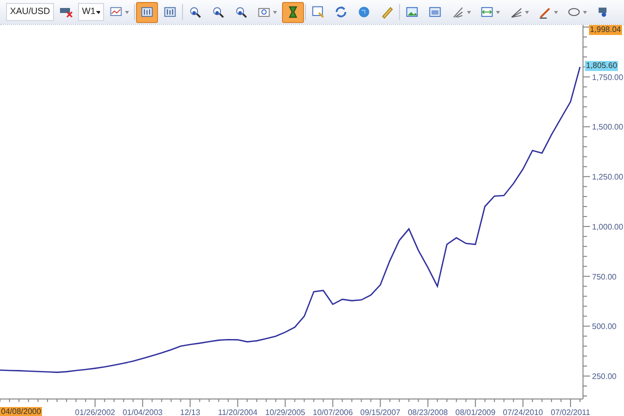 The image size is (624, 416). What do you see at coordinates (487, 12) in the screenshot?
I see `channel-icon` at bounding box center [487, 12].